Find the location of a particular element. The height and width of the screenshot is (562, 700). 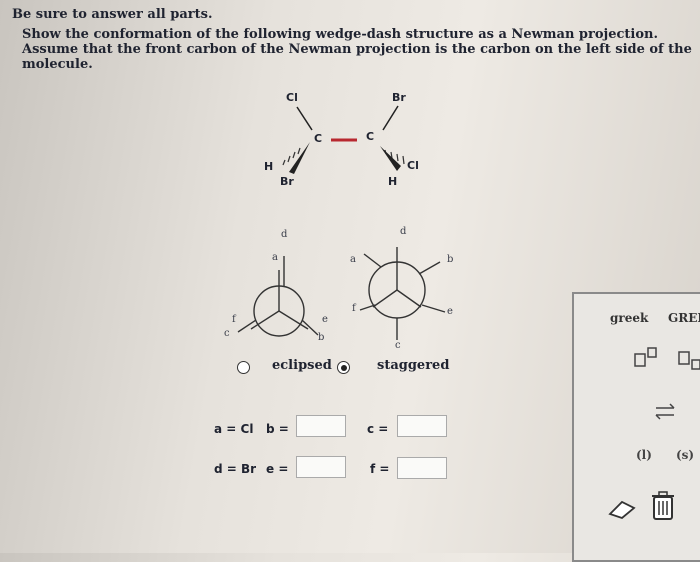

equation-tool-panel: greek GREI (l) (s) is located at coordinates (636, 427).